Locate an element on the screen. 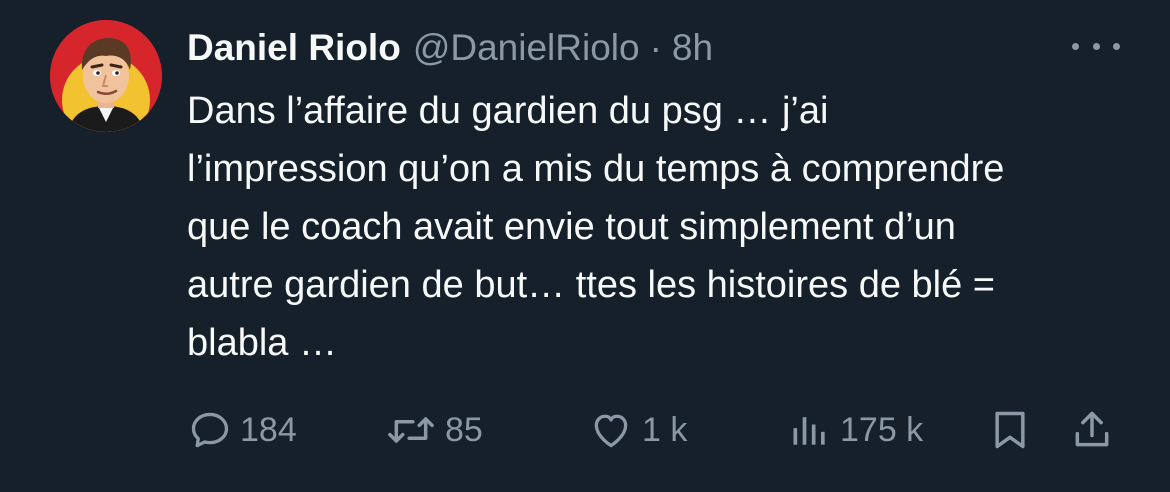 This screenshot has width=1170, height=492. avatar is located at coordinates (106, 76).